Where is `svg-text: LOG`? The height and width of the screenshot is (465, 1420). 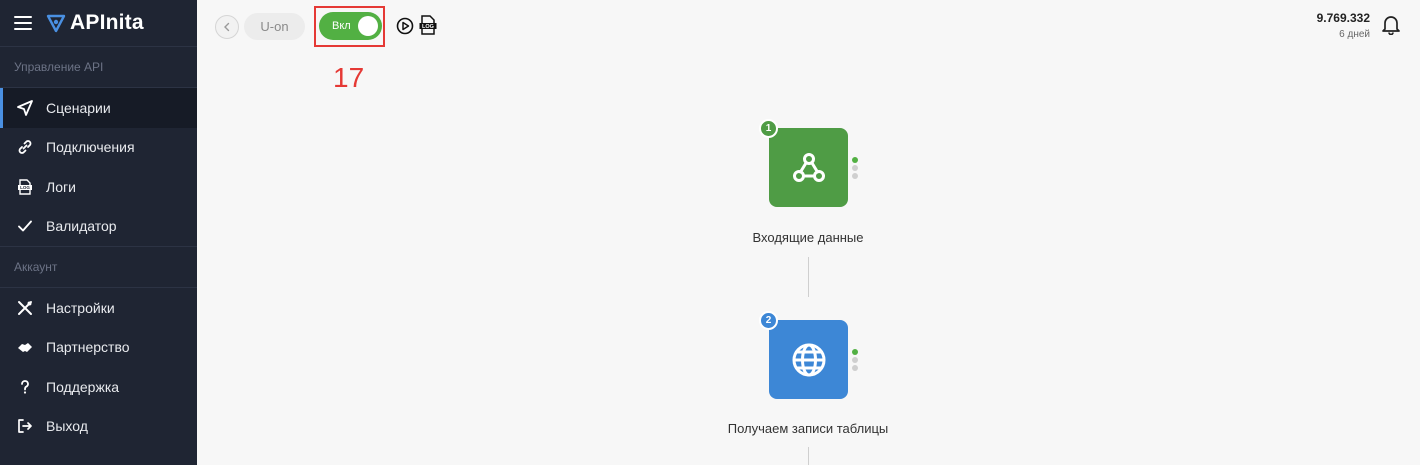
svg-text: LOG is located at coordinates (25, 187).